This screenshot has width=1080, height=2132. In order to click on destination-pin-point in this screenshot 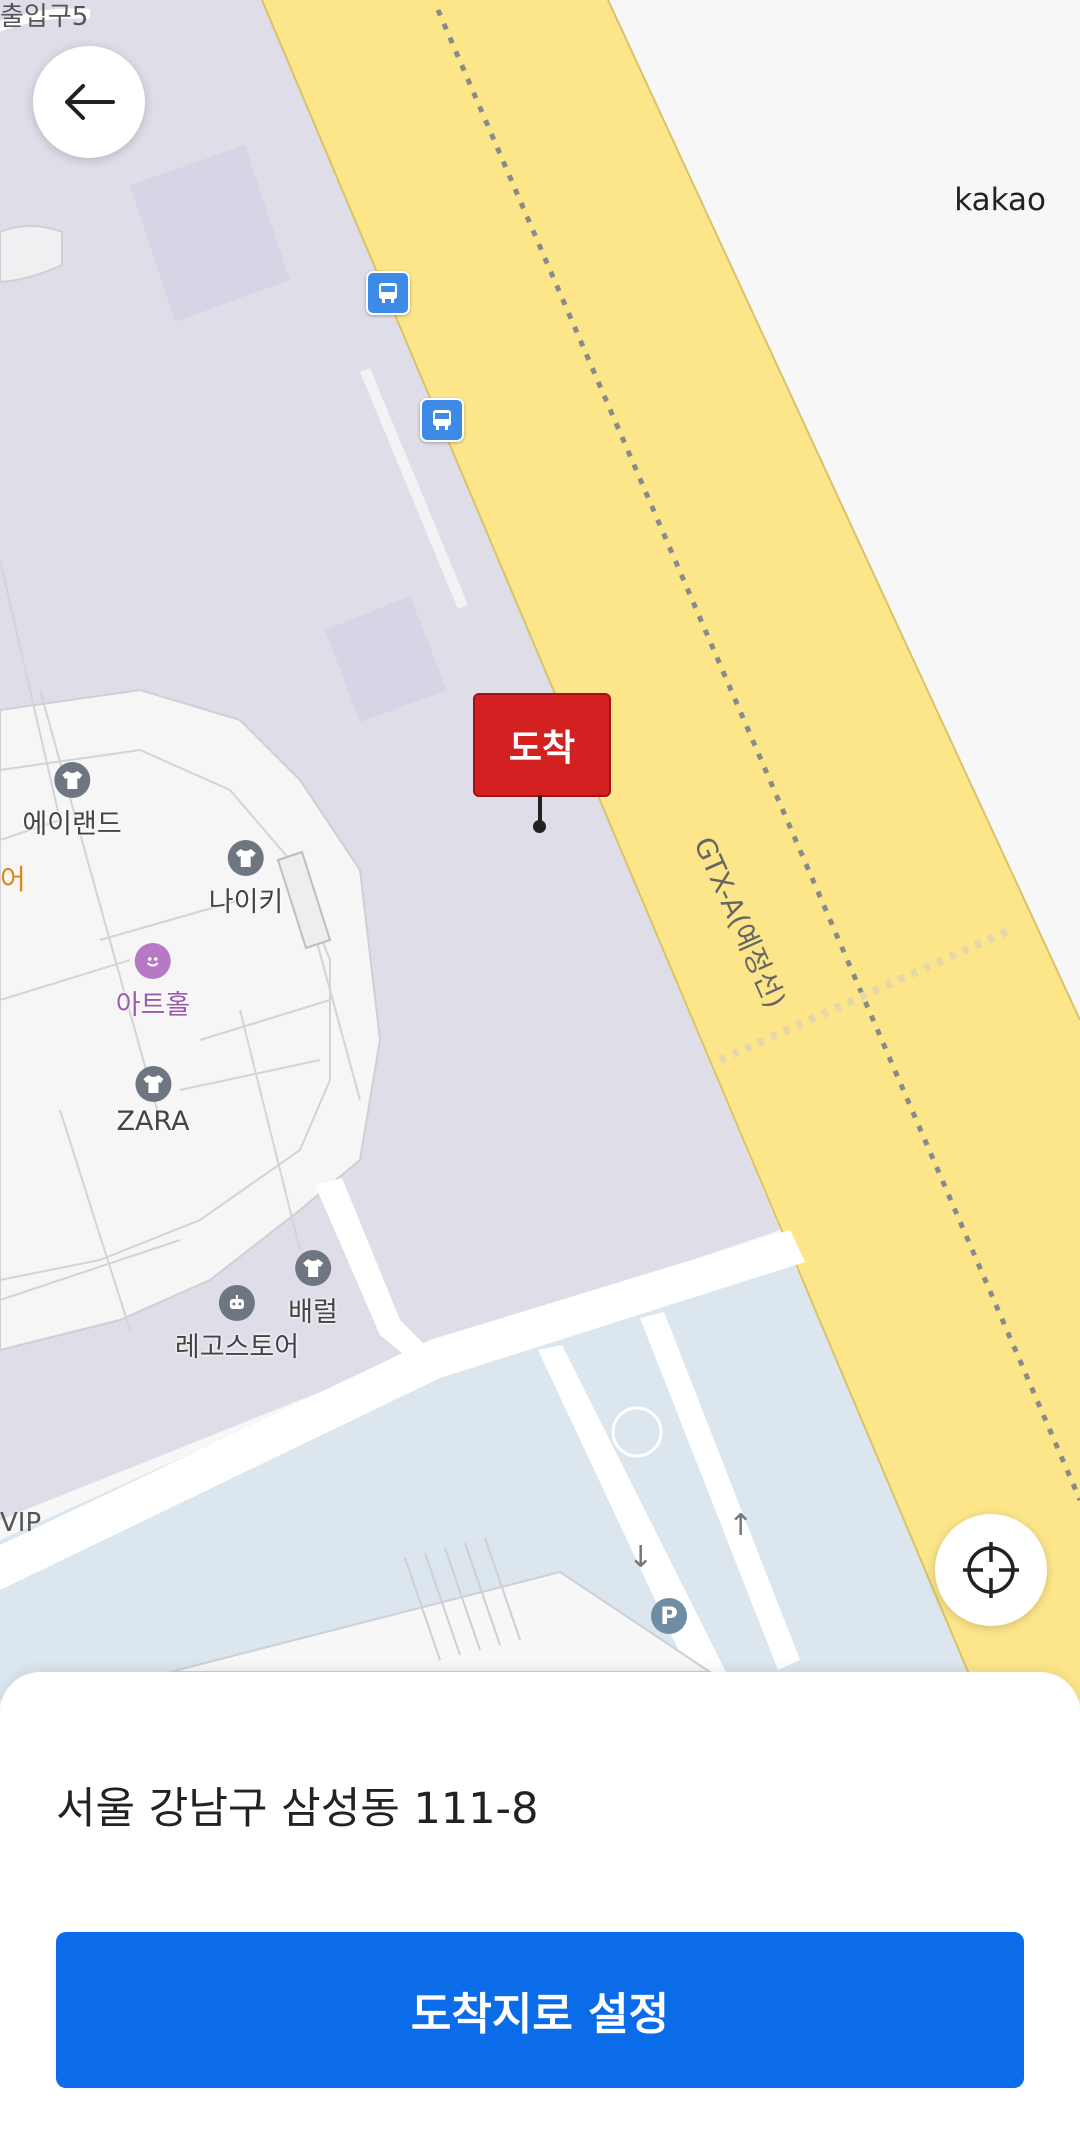, I will do `click(539, 826)`.